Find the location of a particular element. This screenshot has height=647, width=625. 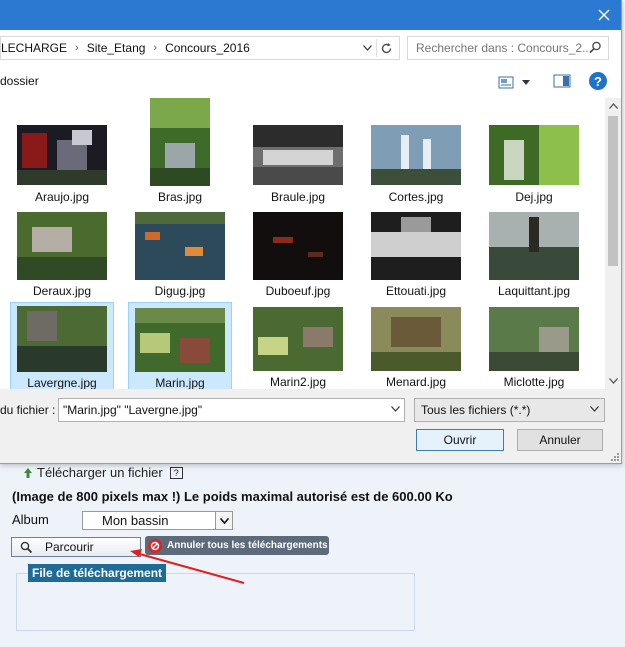

view-icon is located at coordinates (506, 82).